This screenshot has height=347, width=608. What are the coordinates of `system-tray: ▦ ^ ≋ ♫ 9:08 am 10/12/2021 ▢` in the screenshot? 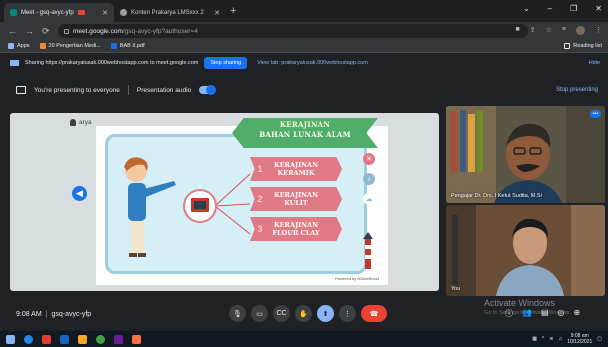 It's located at (567, 339).